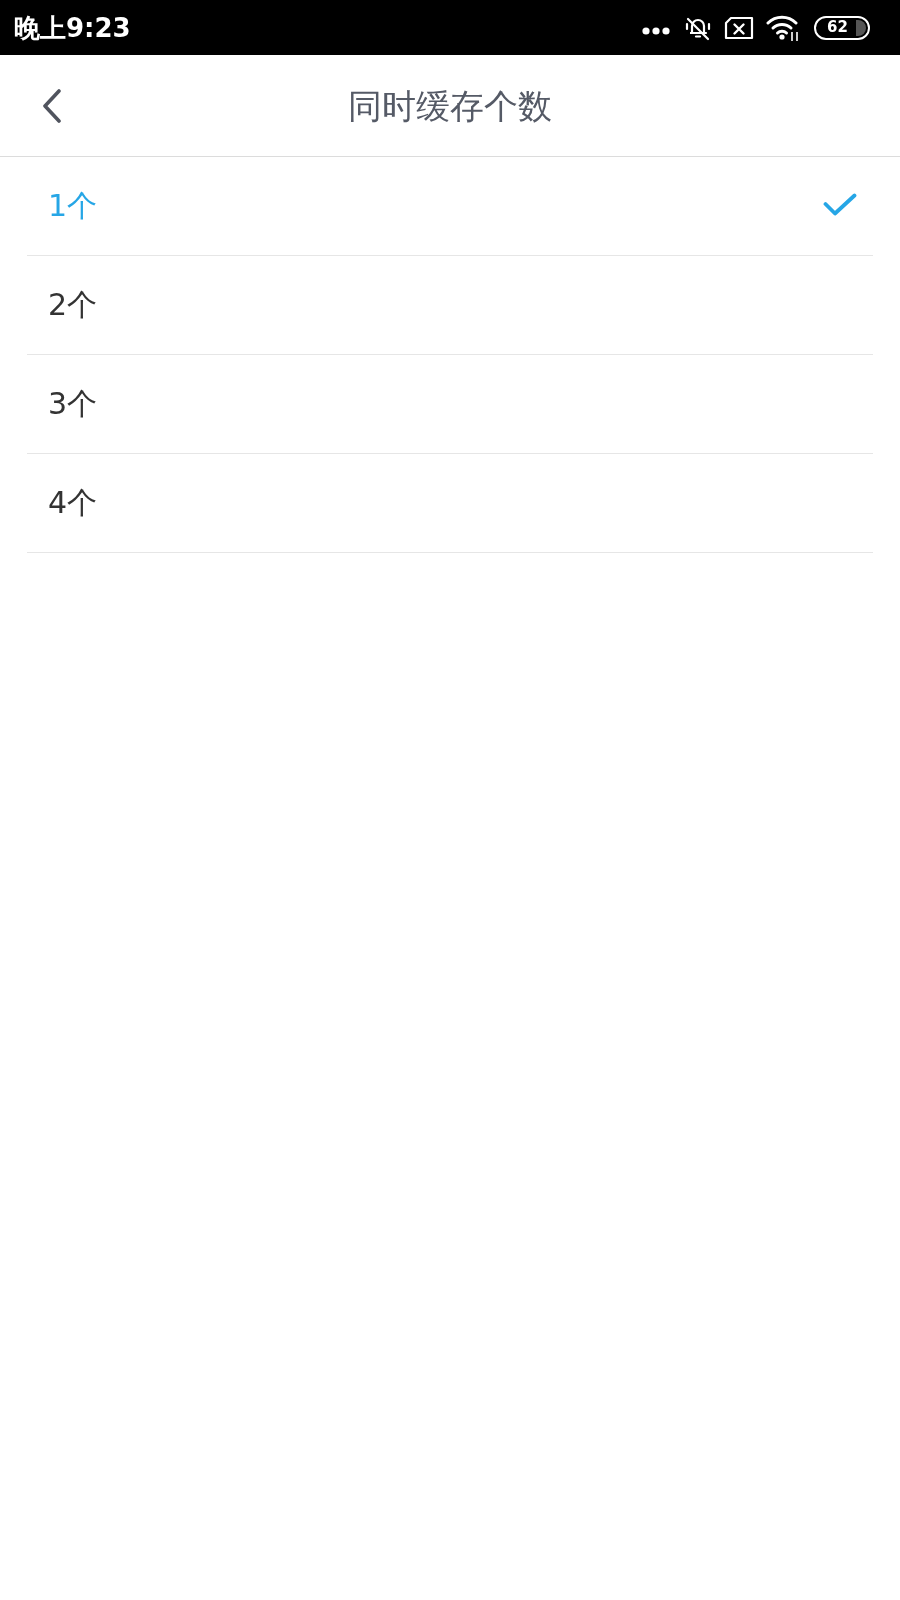 Image resolution: width=900 pixels, height=1600 pixels. What do you see at coordinates (861, 27) in the screenshot?
I see `battery-fill` at bounding box center [861, 27].